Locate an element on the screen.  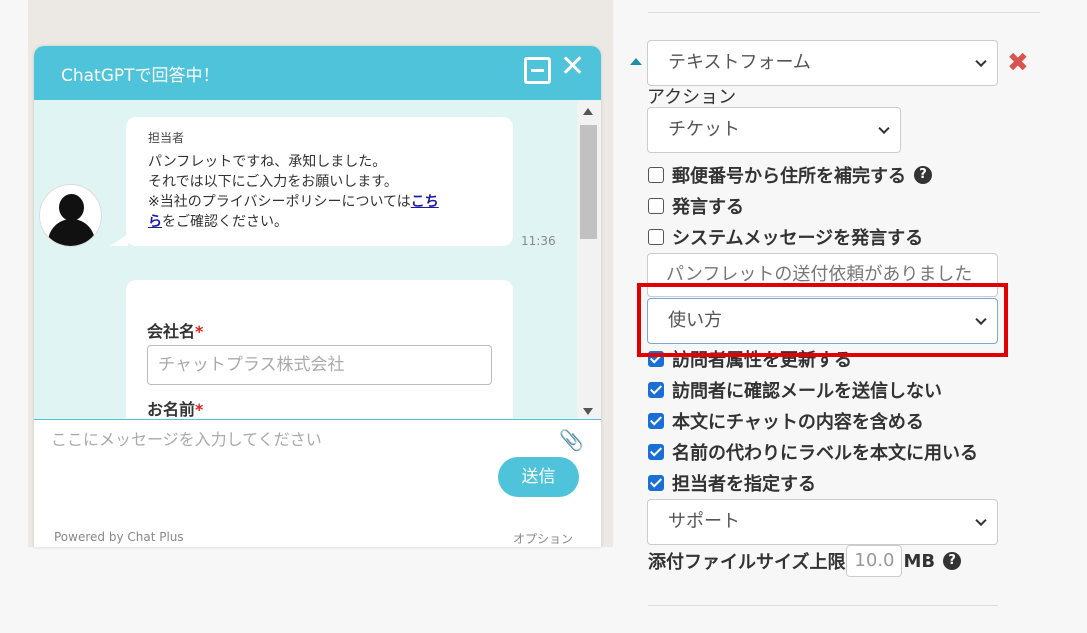
action-select-value: チケット is located at coordinates (704, 129).